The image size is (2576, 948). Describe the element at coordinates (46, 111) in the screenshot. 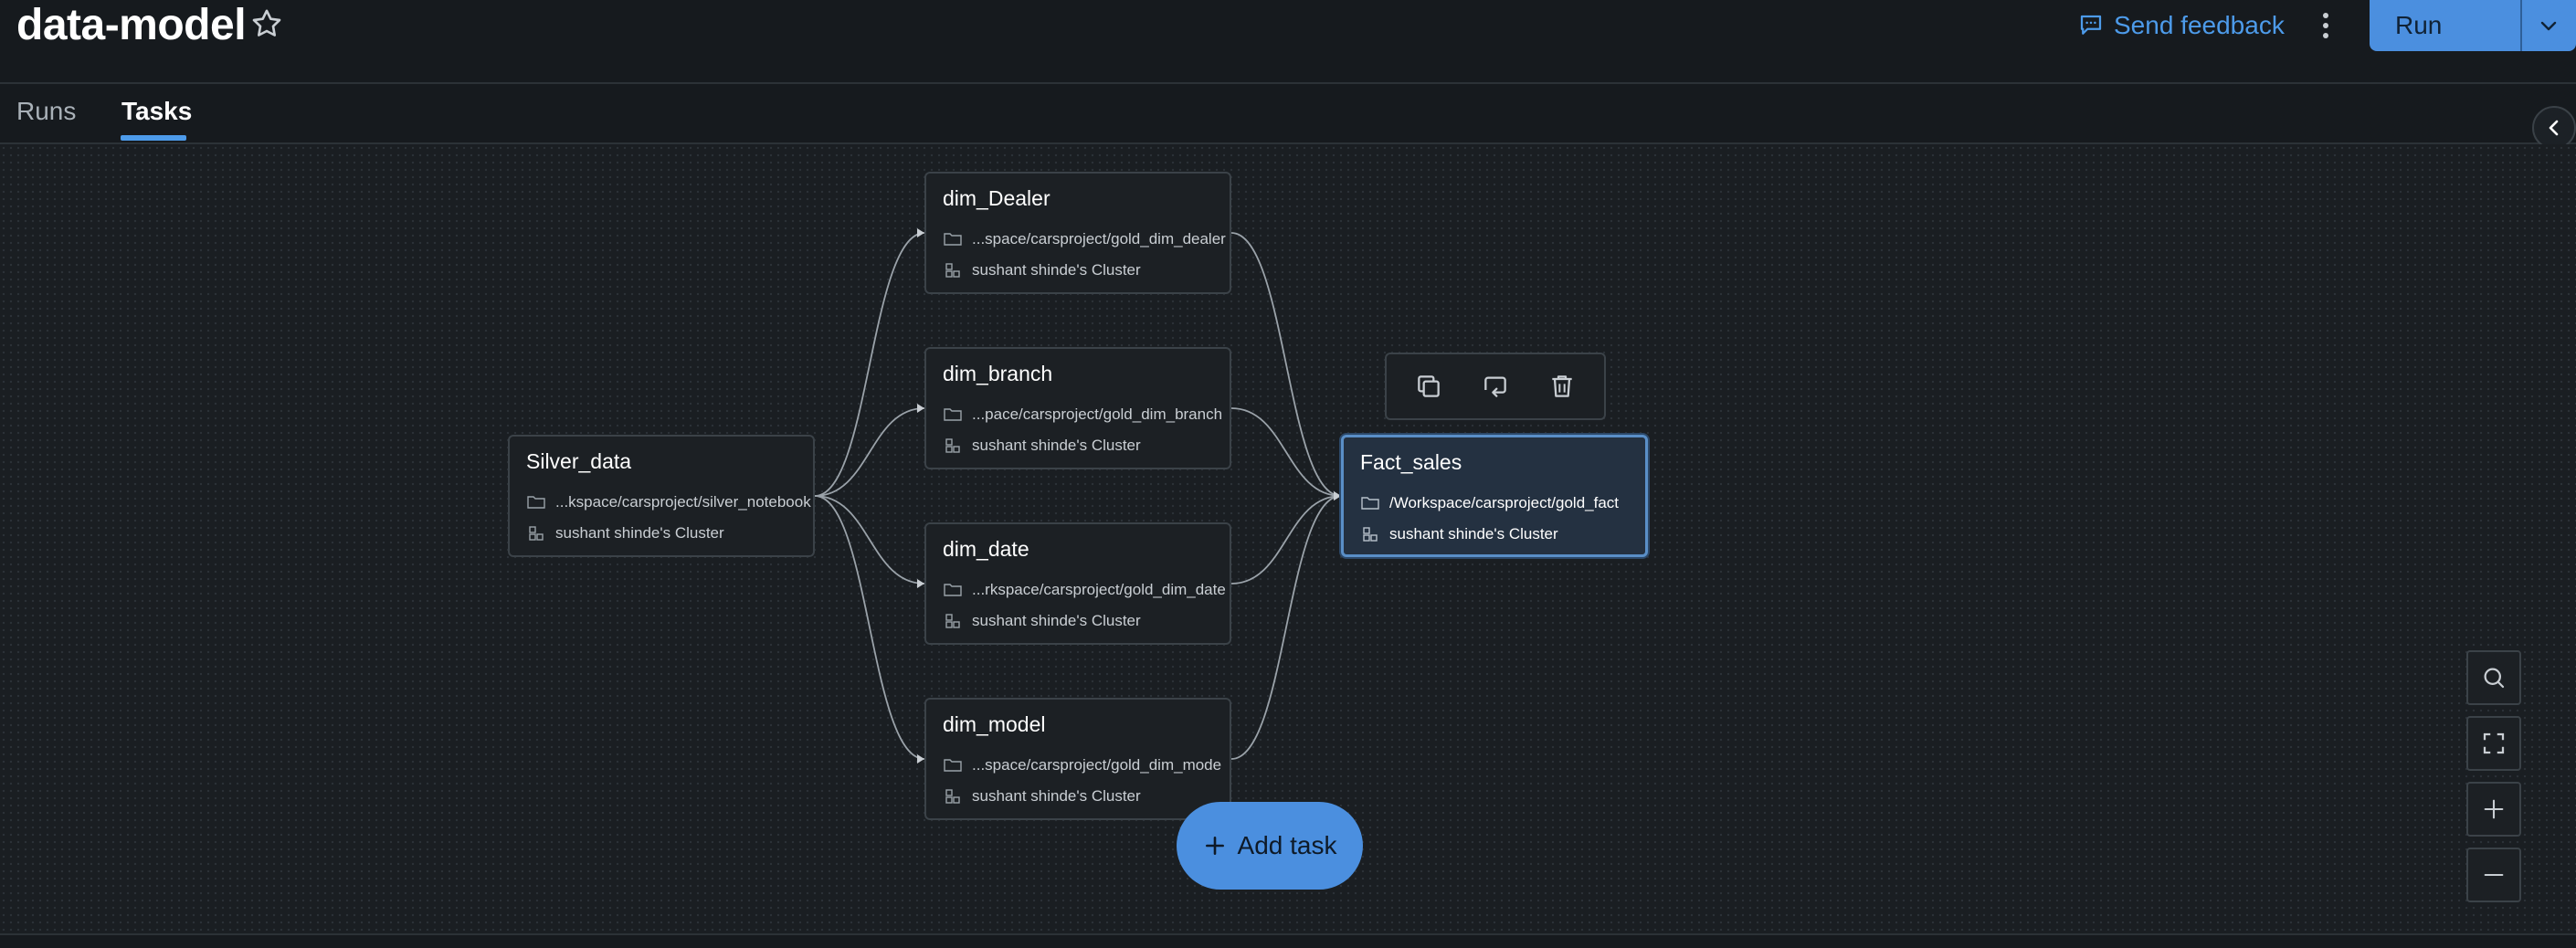

I see `tab-runs: Runs` at that location.